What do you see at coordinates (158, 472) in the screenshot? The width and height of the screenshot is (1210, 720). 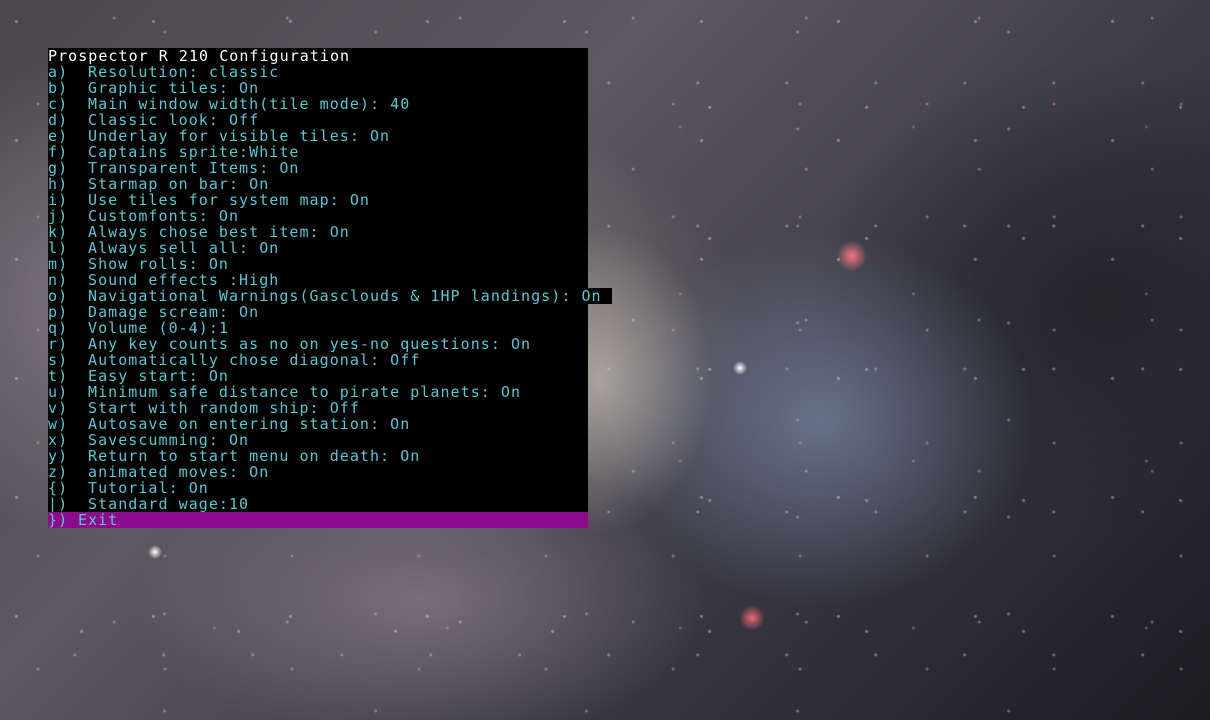 I see `menu-option: z) animated moves: On` at bounding box center [158, 472].